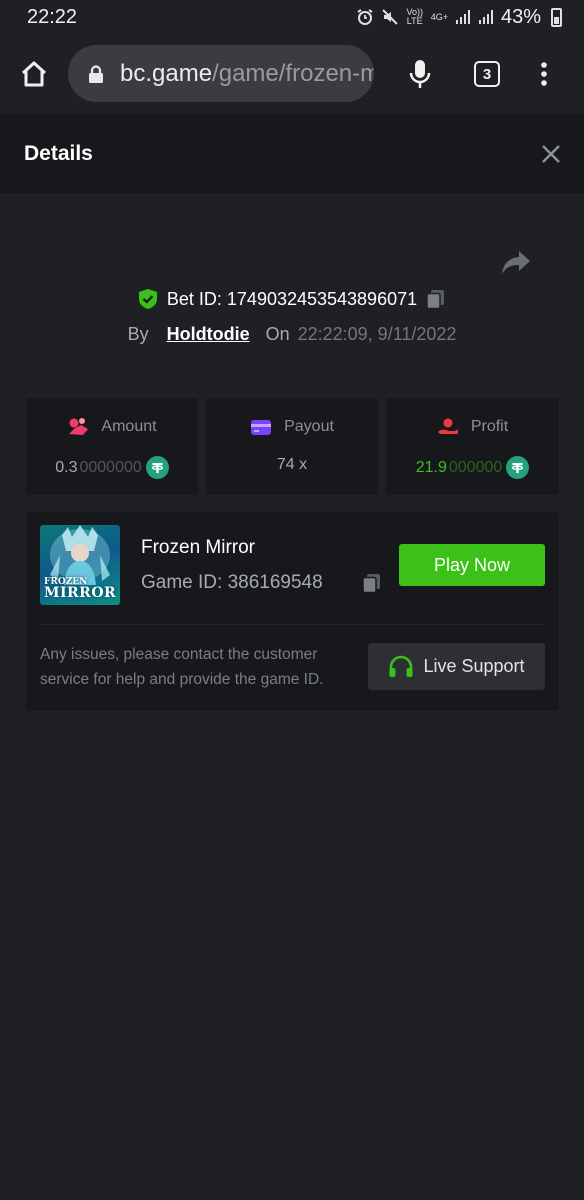  What do you see at coordinates (232, 582) in the screenshot?
I see `game-id-text: Game ID: 386169548` at bounding box center [232, 582].